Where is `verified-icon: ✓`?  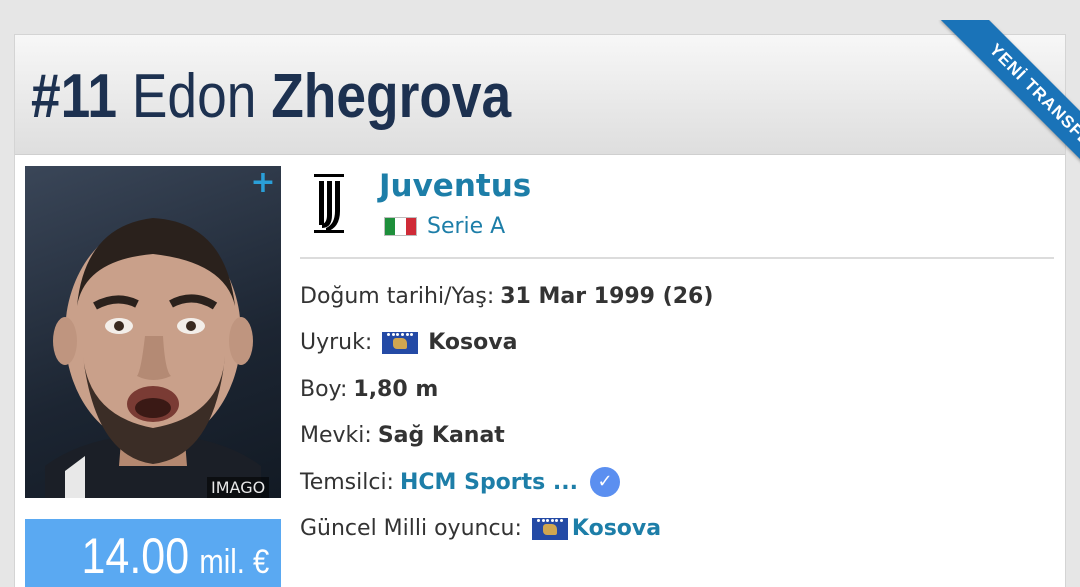 verified-icon: ✓ is located at coordinates (605, 482).